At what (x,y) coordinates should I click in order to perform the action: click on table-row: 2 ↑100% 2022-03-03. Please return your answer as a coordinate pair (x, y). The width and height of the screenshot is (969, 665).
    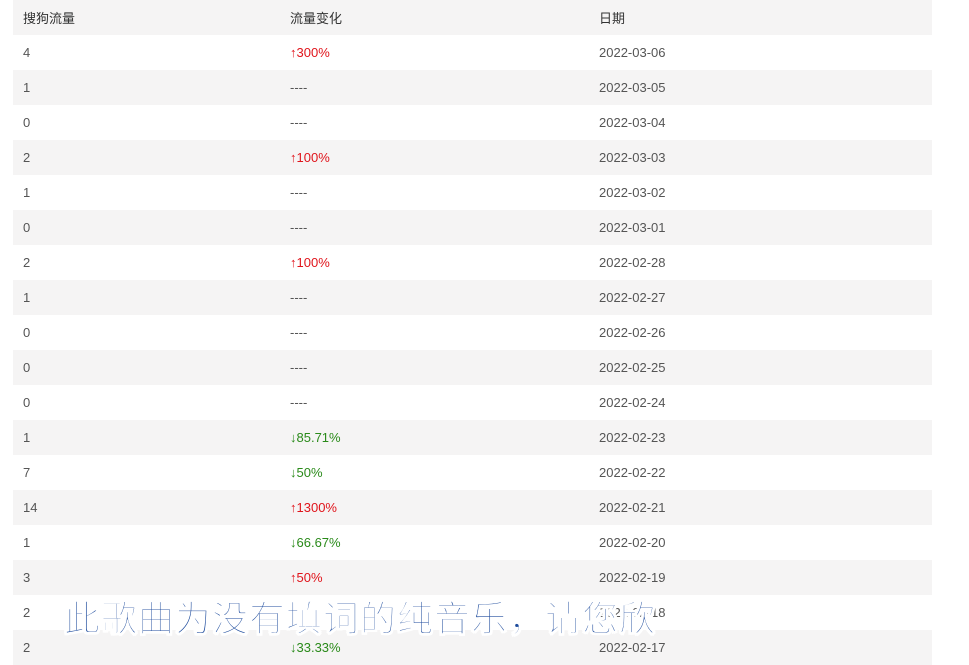
    Looking at the image, I should click on (472, 157).